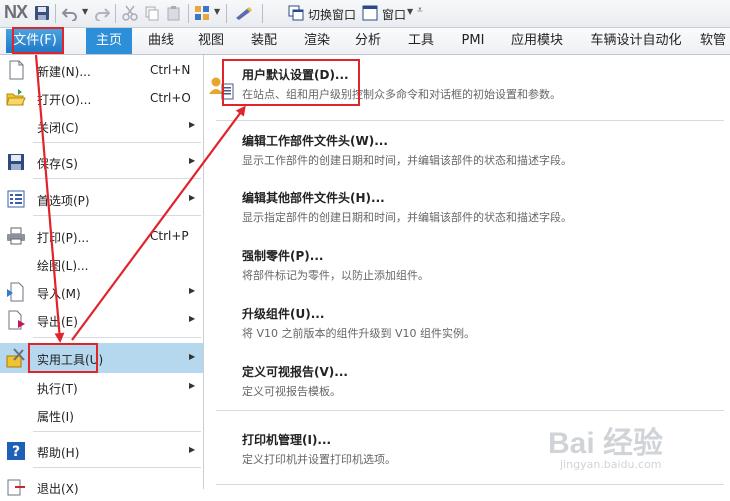  I want to click on arrow-utilities-to-user-defaults, so click(158, 223).